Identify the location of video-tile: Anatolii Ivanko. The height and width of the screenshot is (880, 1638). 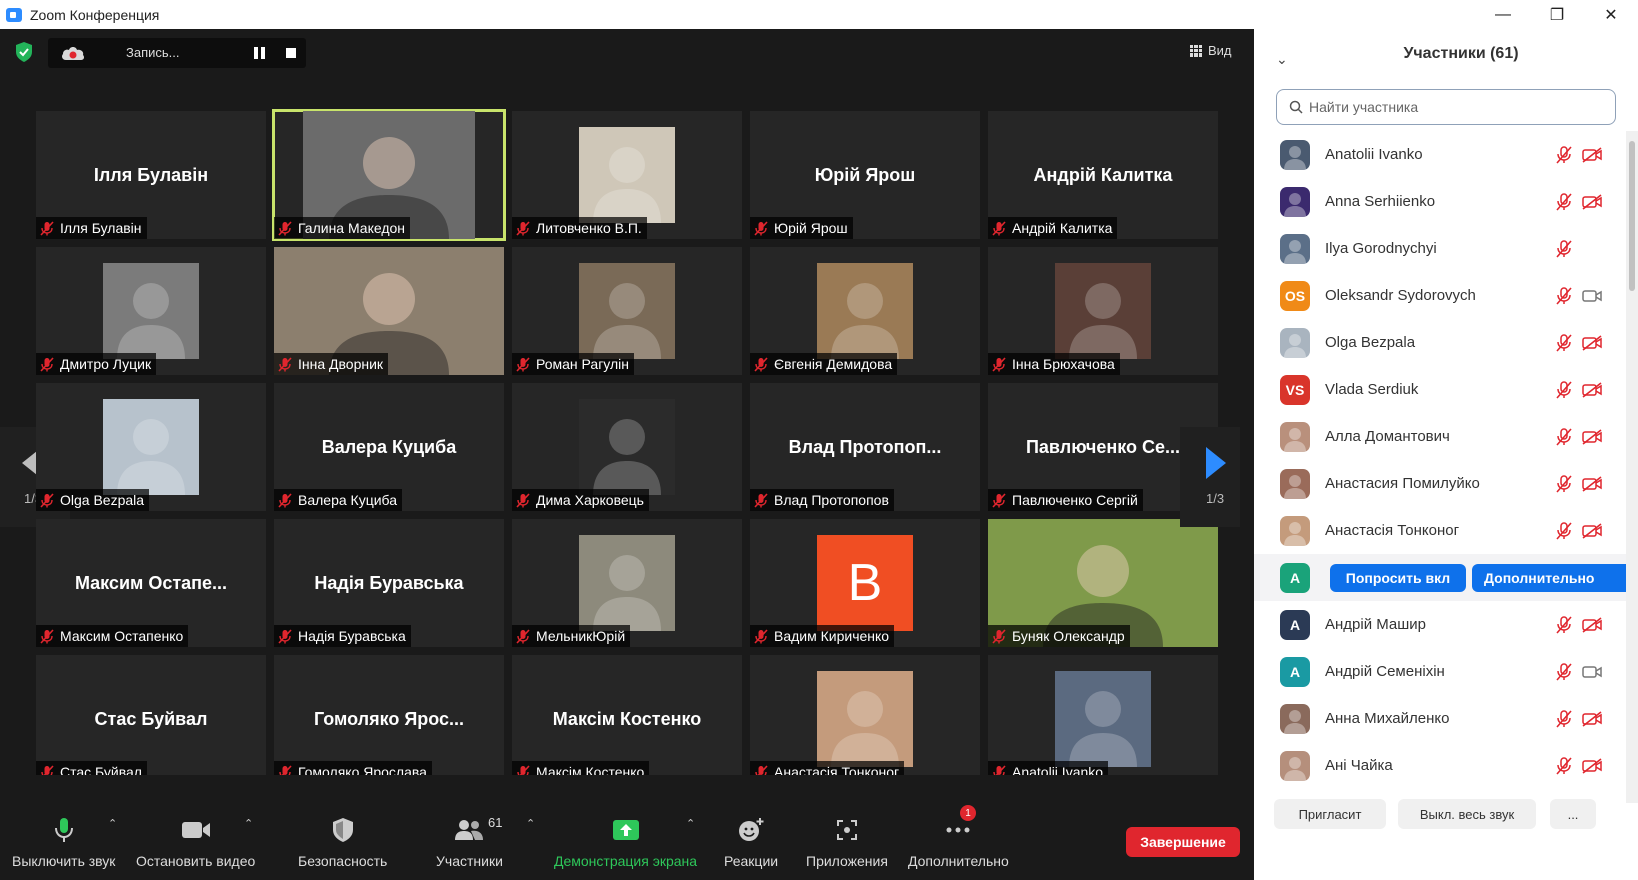
(1103, 719).